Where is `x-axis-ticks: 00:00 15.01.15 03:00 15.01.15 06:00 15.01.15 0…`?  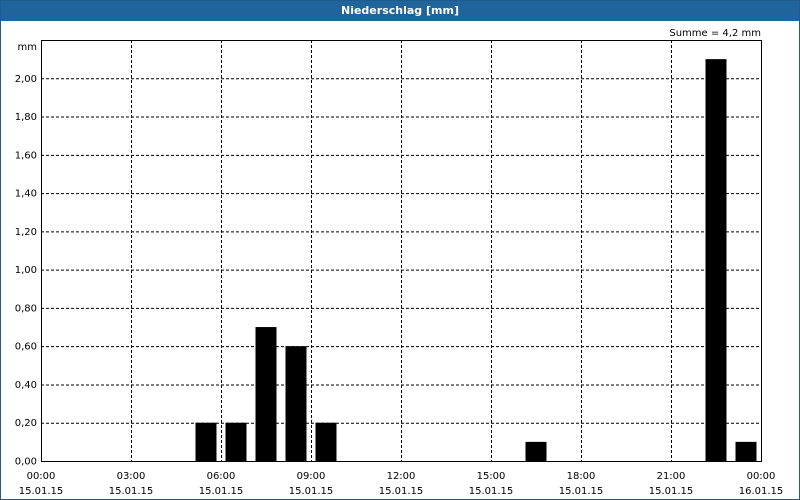
x-axis-ticks: 00:00 15.01.15 03:00 15.01.15 06:00 15.01.15 0… is located at coordinates (401, 484).